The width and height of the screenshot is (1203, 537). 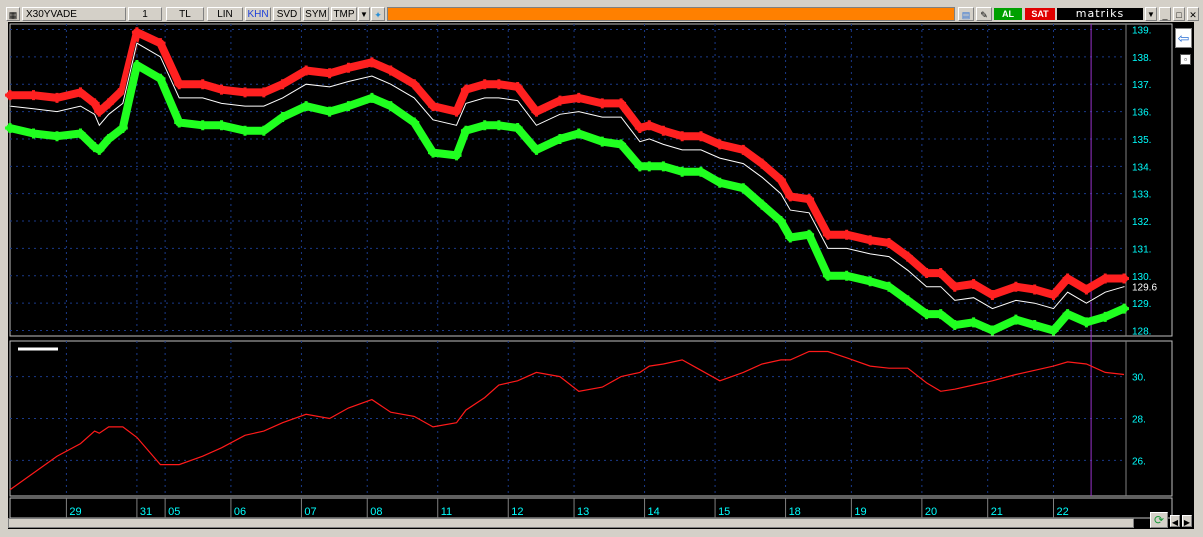 What do you see at coordinates (1141, 167) in the screenshot?
I see `y-tick-label: 134.` at bounding box center [1141, 167].